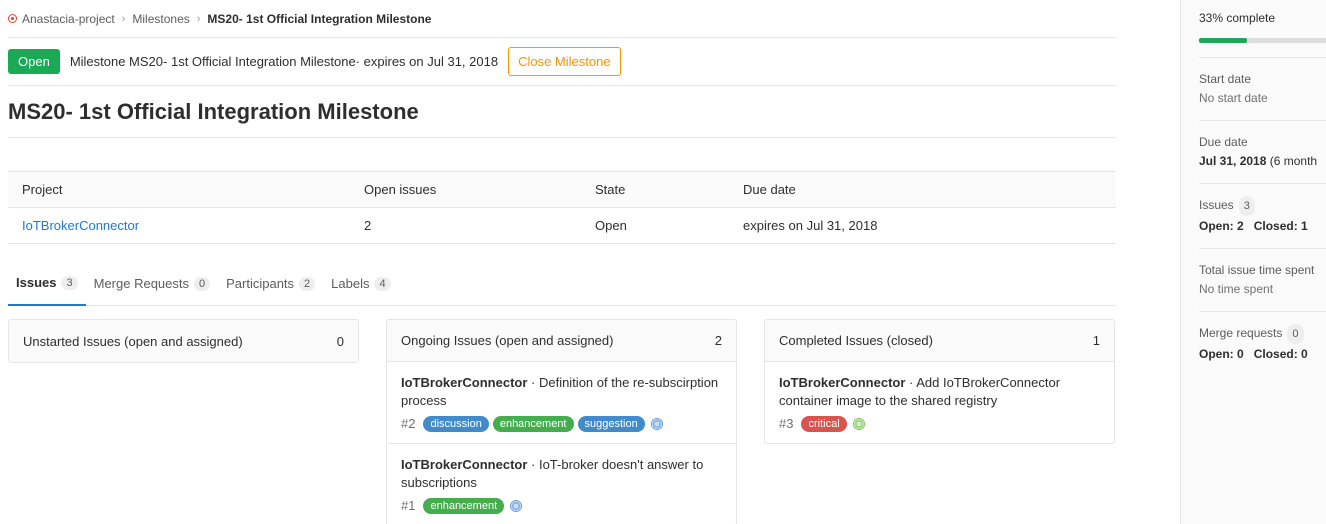  Describe the element at coordinates (718, 340) in the screenshot. I see `board-count: 2` at that location.